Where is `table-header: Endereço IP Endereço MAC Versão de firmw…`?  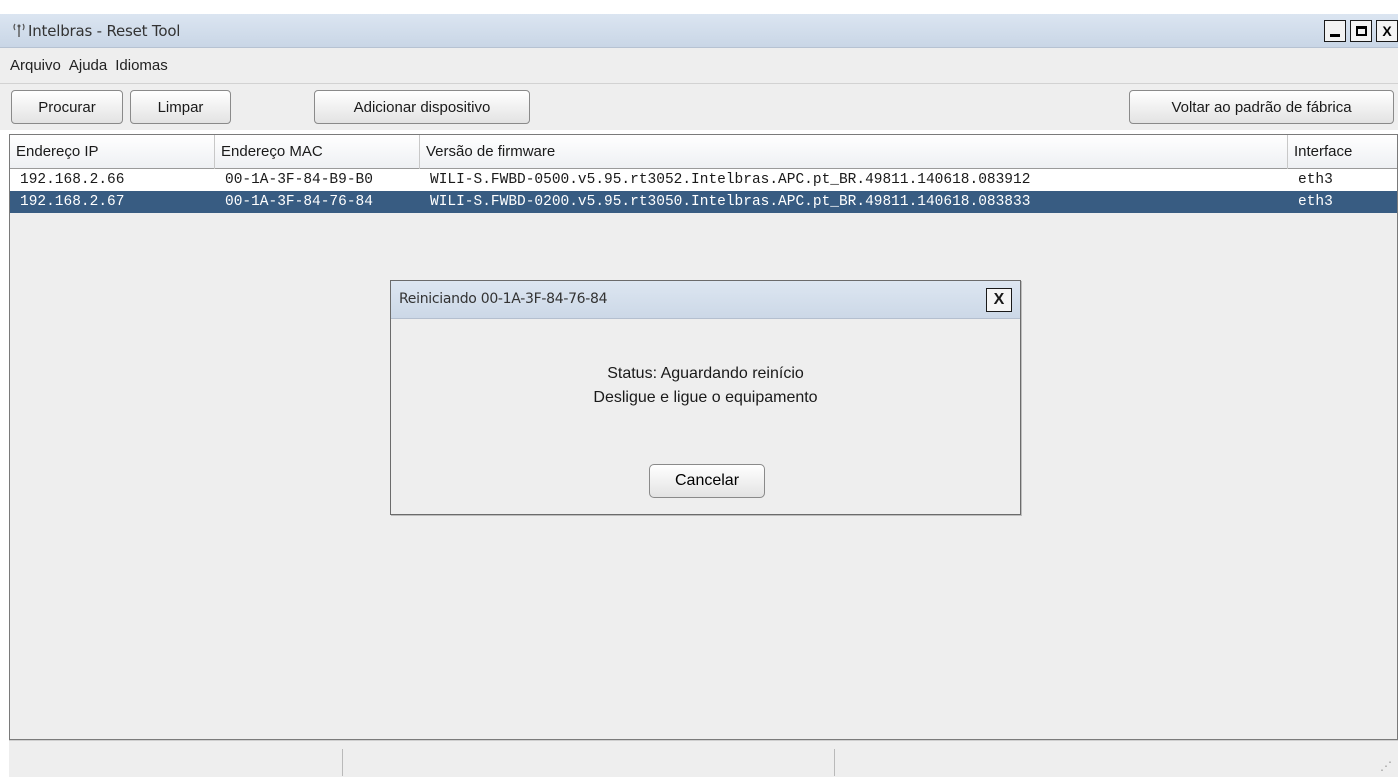 table-header: Endereço IP Endereço MAC Versão de firmw… is located at coordinates (703, 152).